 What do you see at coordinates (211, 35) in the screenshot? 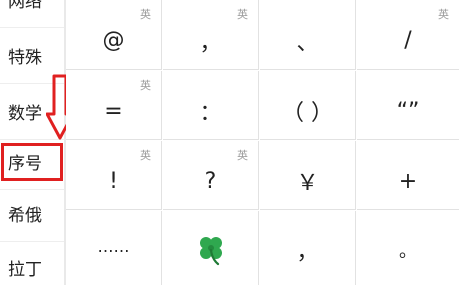
I see `symbol-key: 英 ，` at bounding box center [211, 35].